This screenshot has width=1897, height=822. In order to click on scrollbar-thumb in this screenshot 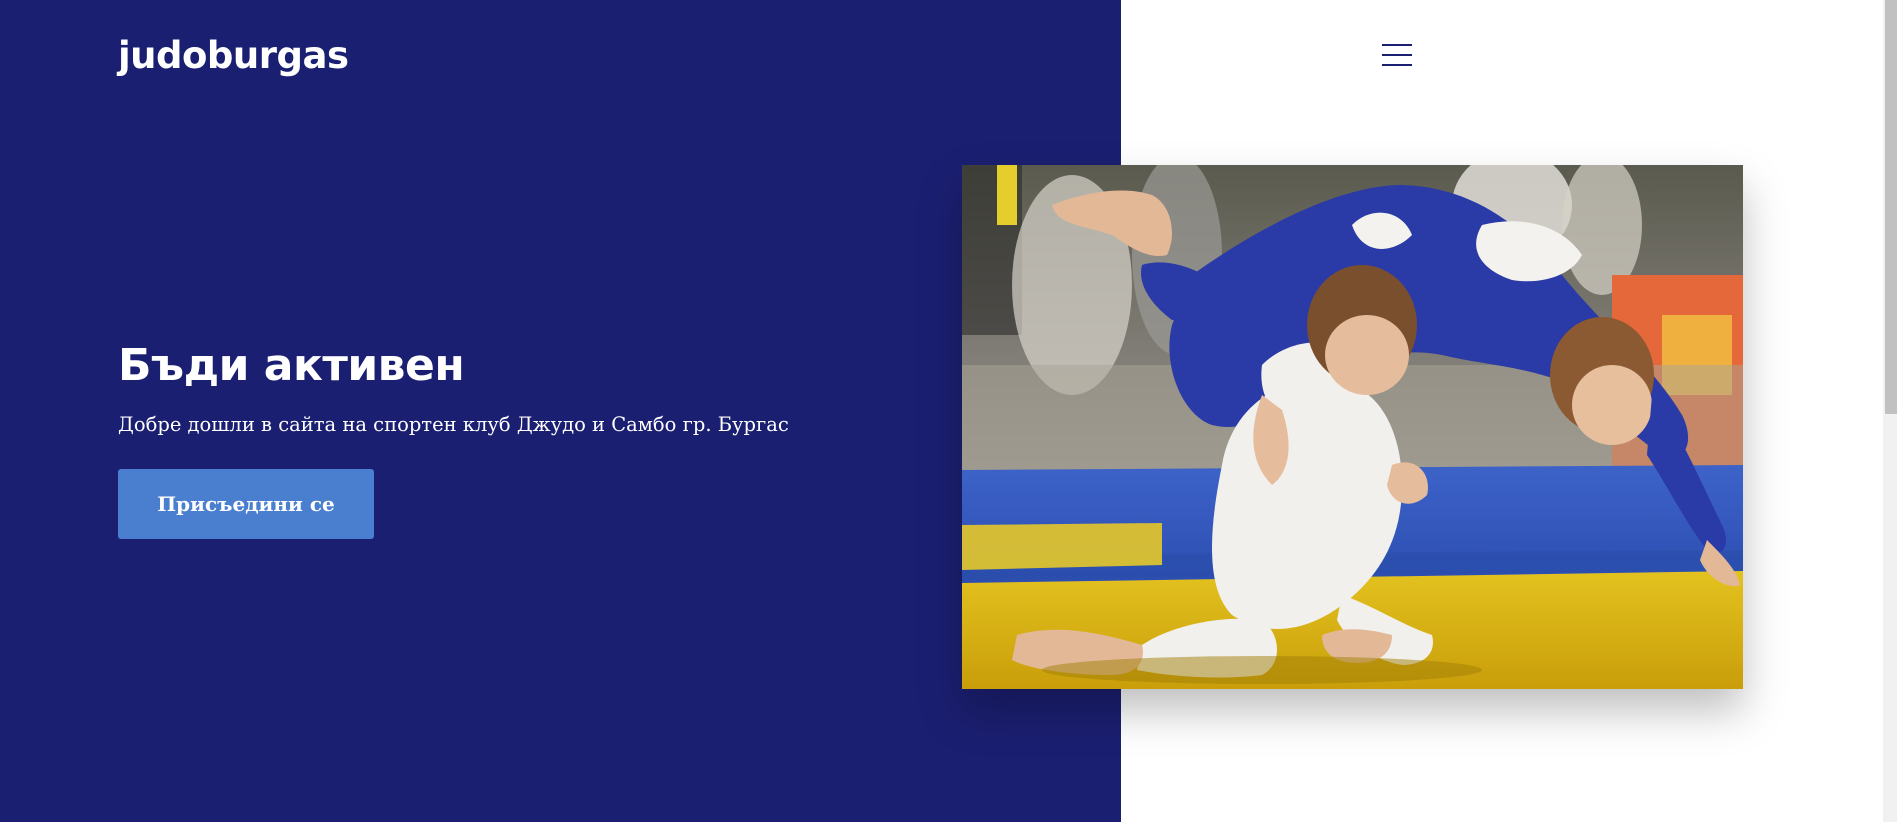, I will do `click(1891, 207)`.